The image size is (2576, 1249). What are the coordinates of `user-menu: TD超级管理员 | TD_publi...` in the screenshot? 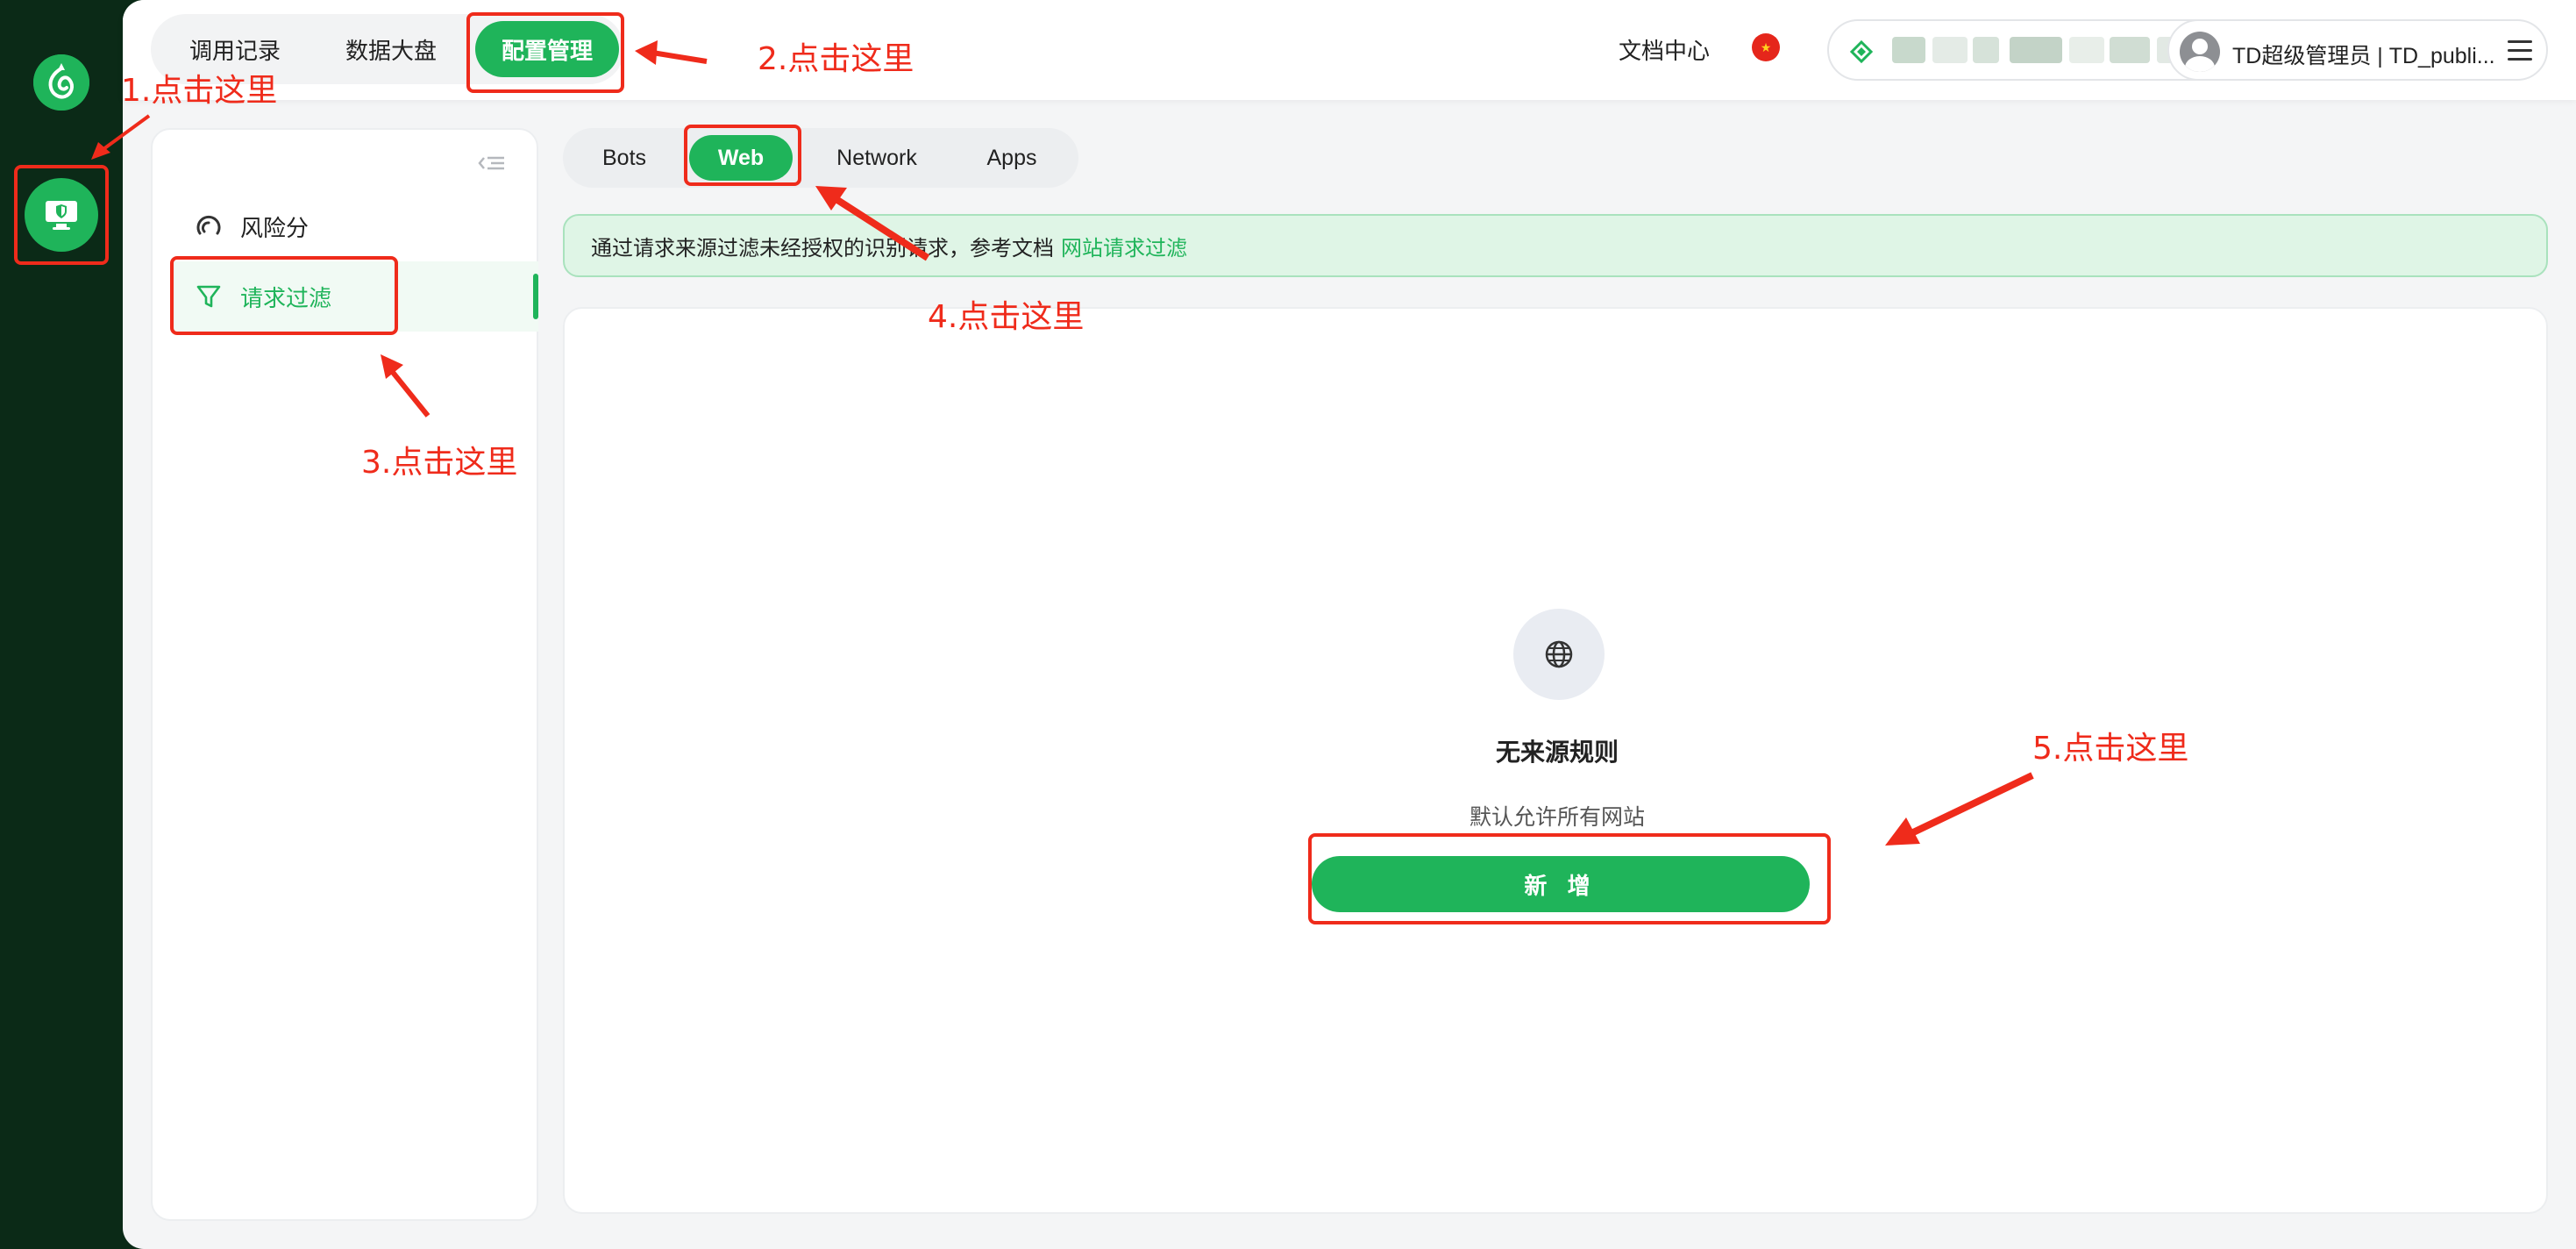 It's located at (2357, 50).